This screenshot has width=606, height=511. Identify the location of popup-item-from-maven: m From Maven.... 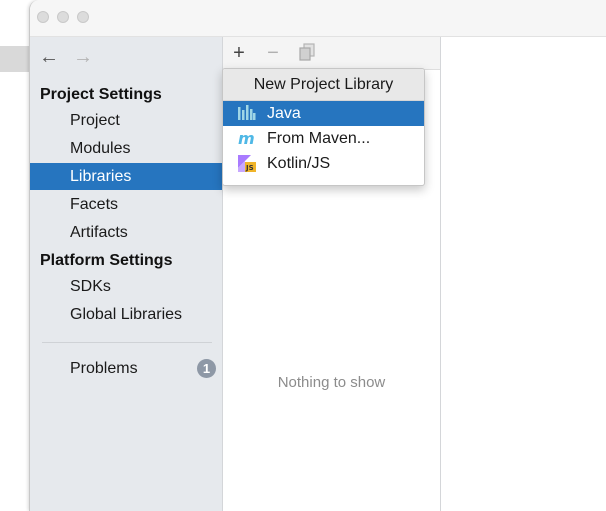
(323, 138).